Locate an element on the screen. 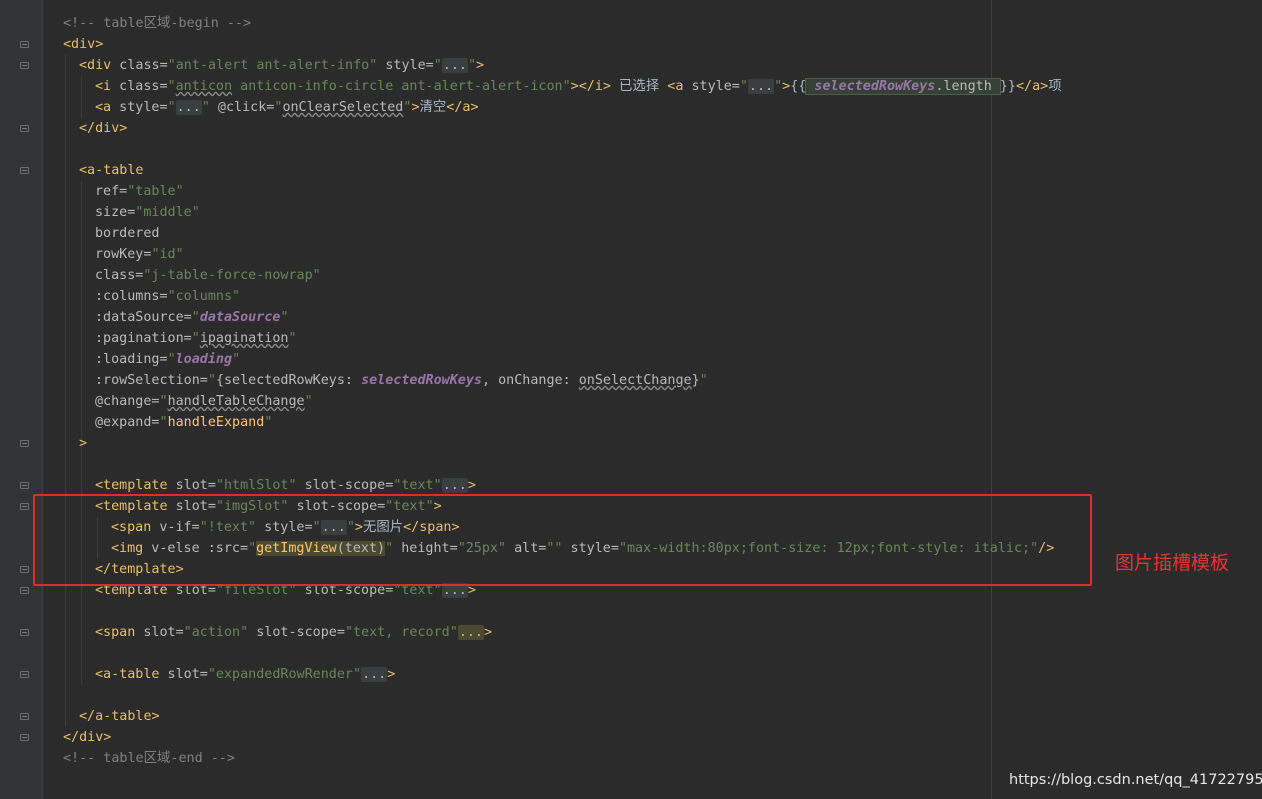  string: "table" is located at coordinates (155, 191).